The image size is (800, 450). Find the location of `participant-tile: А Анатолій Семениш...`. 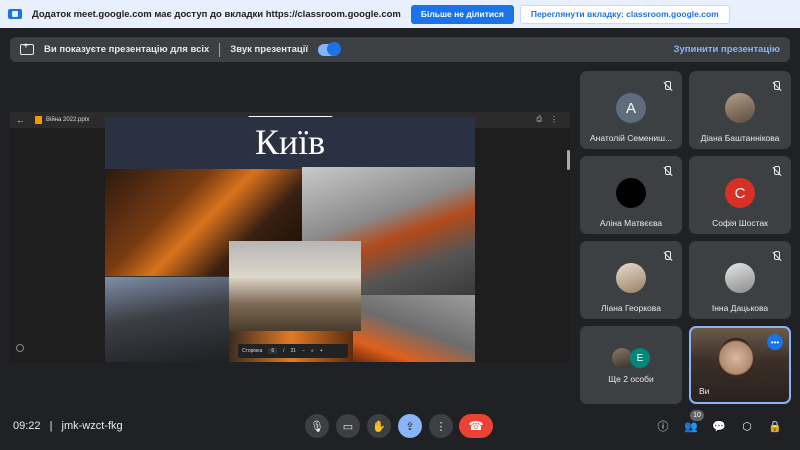

participant-tile: А Анатолій Семениш... is located at coordinates (631, 110).